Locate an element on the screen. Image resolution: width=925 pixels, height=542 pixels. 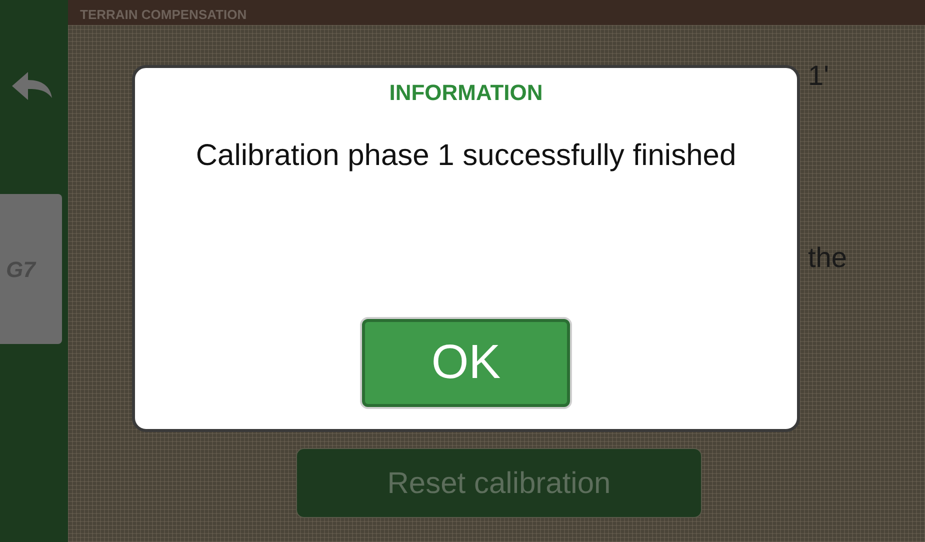
ok-button: OK is located at coordinates (466, 363).